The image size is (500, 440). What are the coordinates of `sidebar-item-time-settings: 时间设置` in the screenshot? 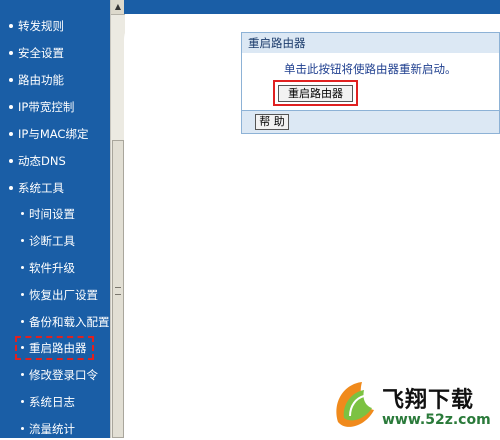 It's located at (48, 214).